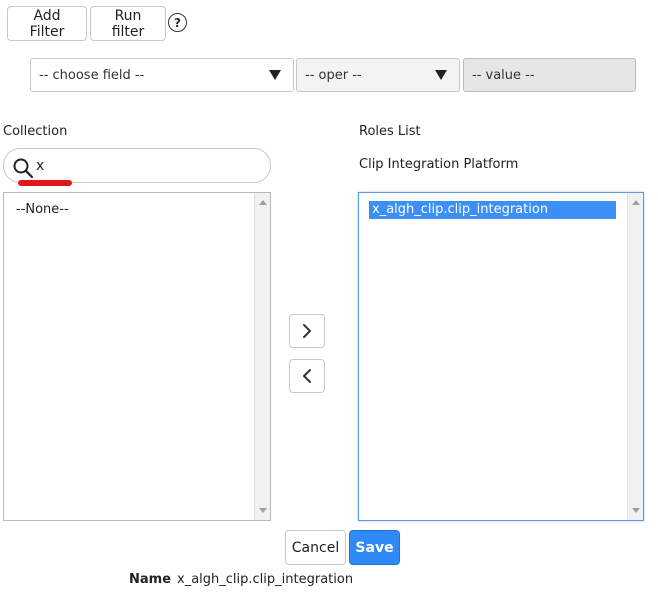 Image resolution: width=658 pixels, height=597 pixels. Describe the element at coordinates (439, 164) in the screenshot. I see `roles-subtitle: Clip Integration Platform` at that location.